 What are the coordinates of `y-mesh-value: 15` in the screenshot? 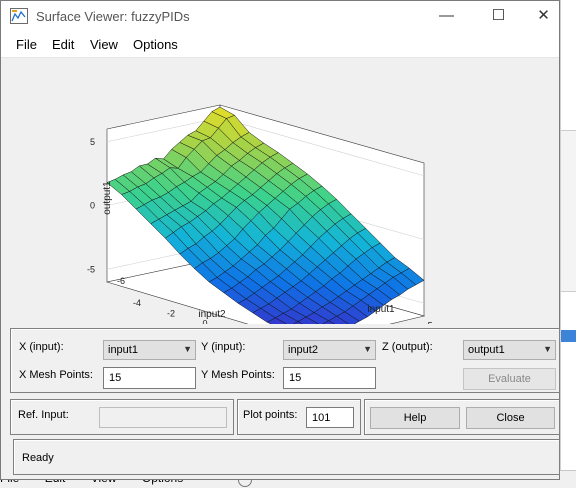 It's located at (295, 378).